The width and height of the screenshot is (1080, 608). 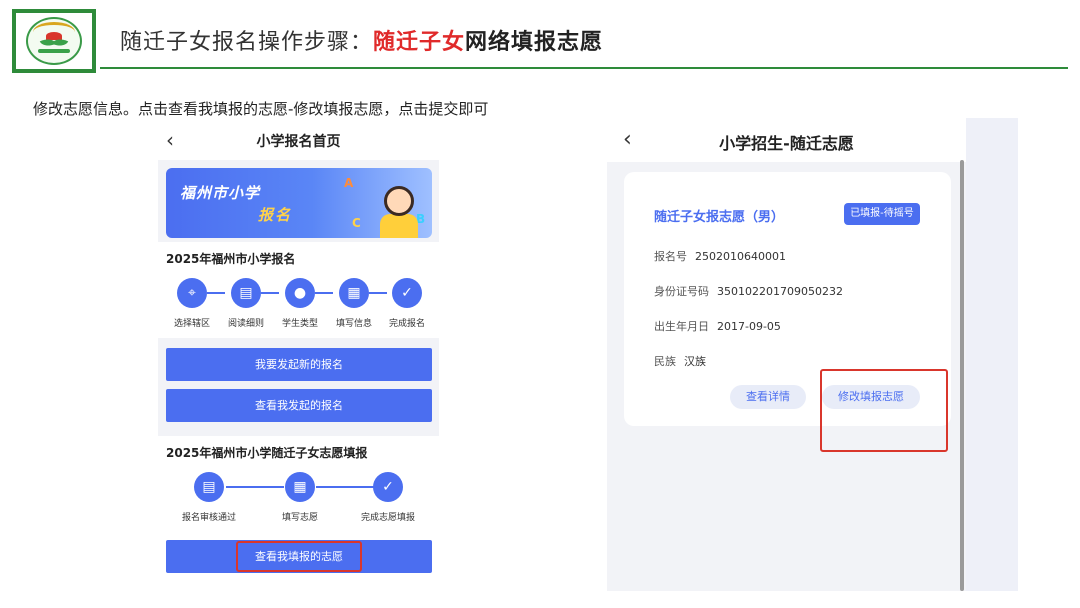 I want to click on audit-icon: ▤, so click(x=209, y=487).